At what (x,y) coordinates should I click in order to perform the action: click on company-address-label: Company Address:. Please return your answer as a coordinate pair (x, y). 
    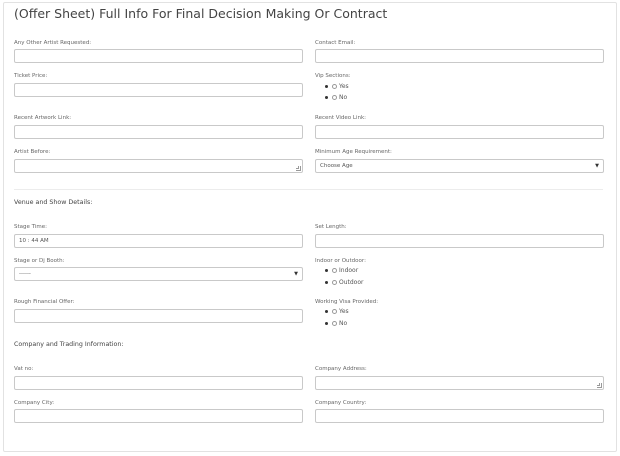
    Looking at the image, I should click on (341, 369).